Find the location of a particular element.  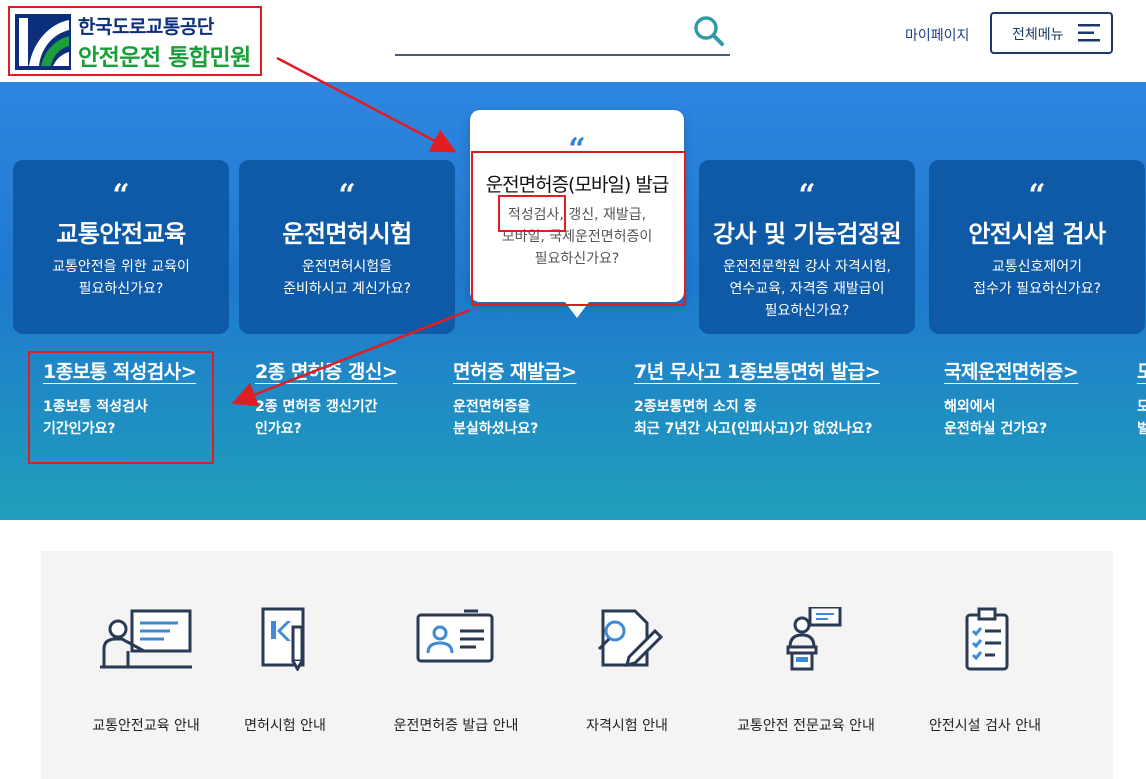

card-desc-line: 연수교육, 자격증 재발급이 is located at coordinates (807, 289).